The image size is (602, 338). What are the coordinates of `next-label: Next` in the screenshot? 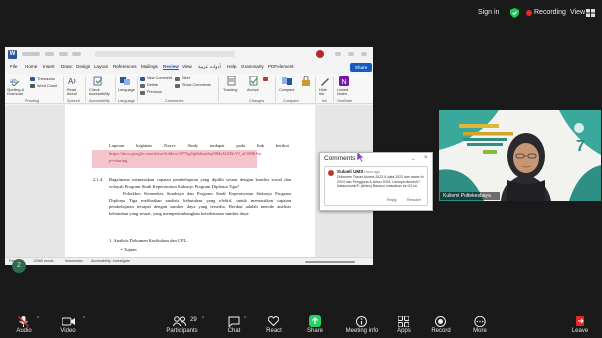 It's located at (186, 78).